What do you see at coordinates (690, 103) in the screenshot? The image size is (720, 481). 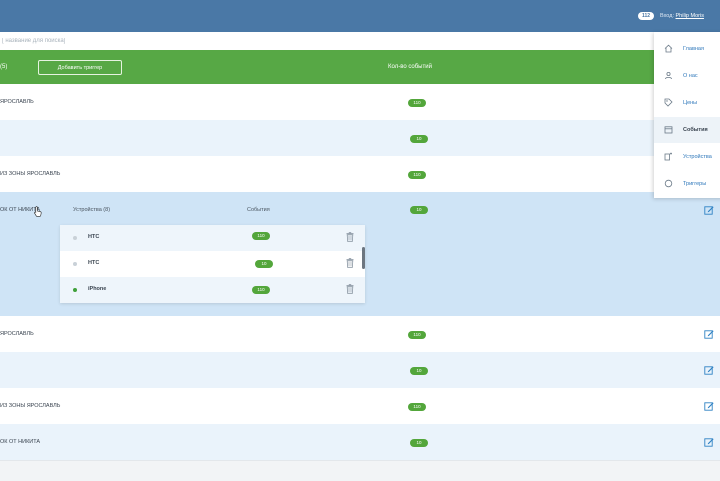 I see `menu-item-label: Цены` at bounding box center [690, 103].